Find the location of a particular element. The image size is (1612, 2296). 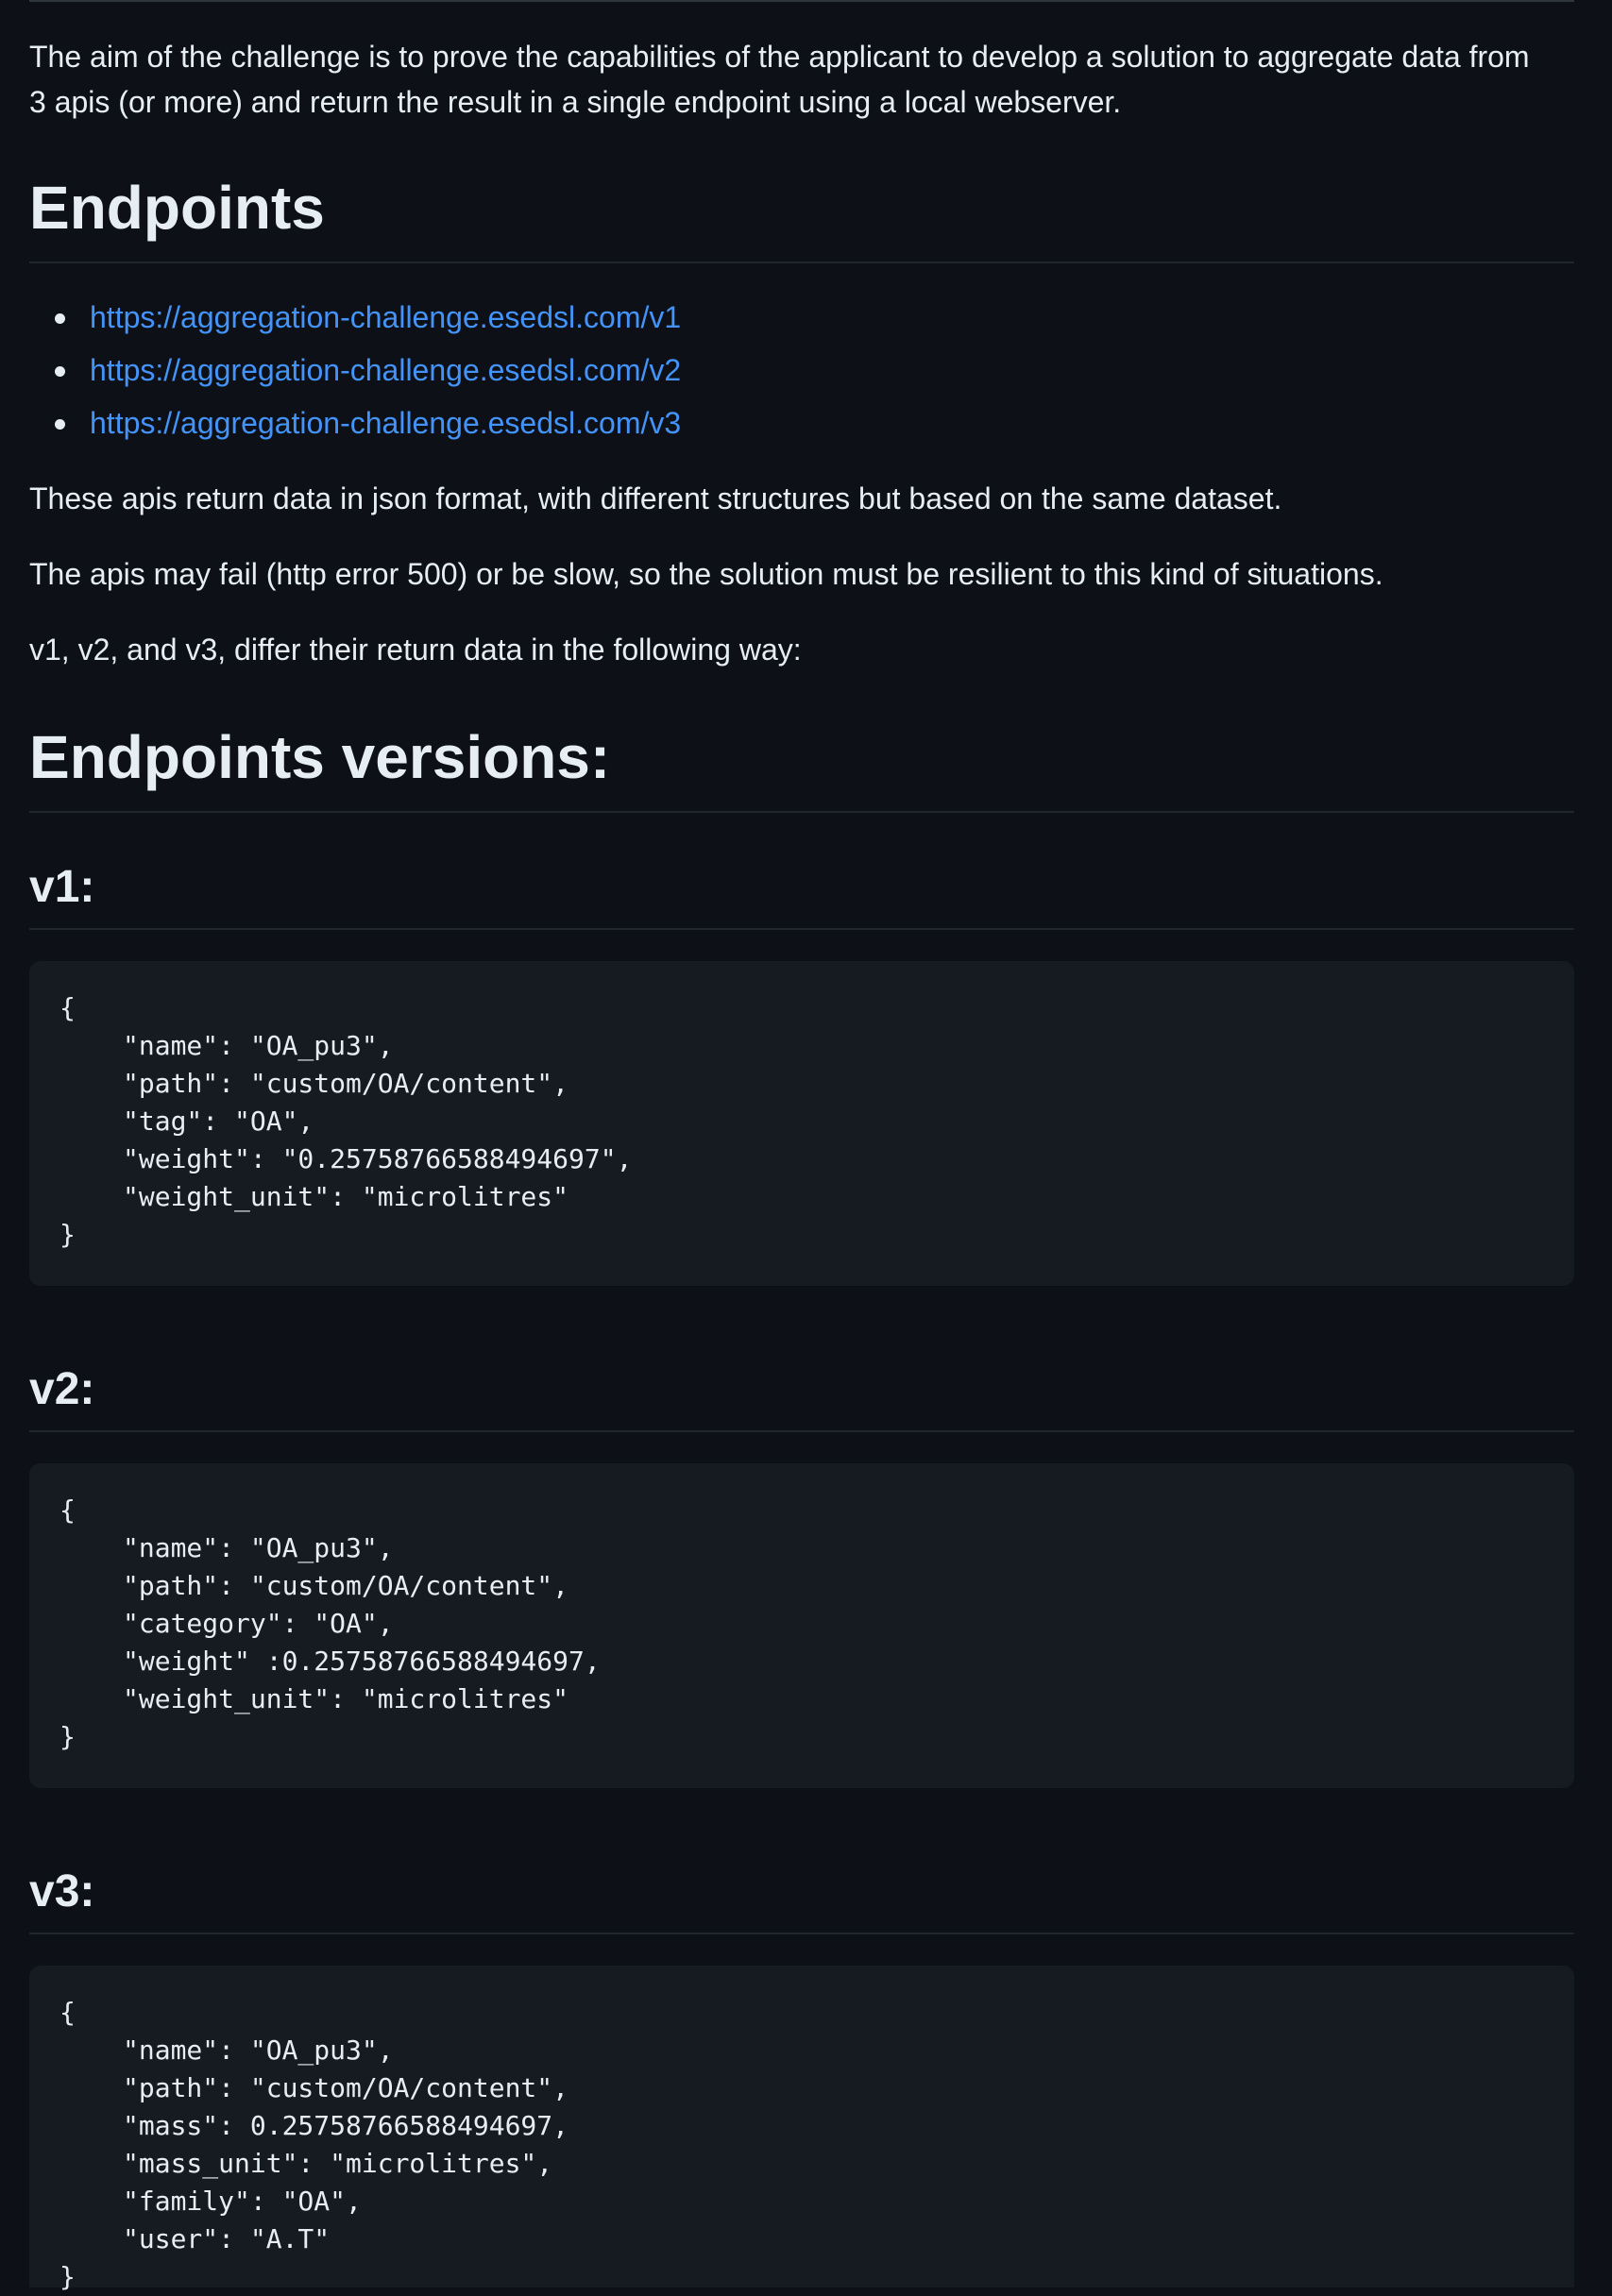

code-line: "weight" :0.25758766588494697, is located at coordinates (362, 1661).